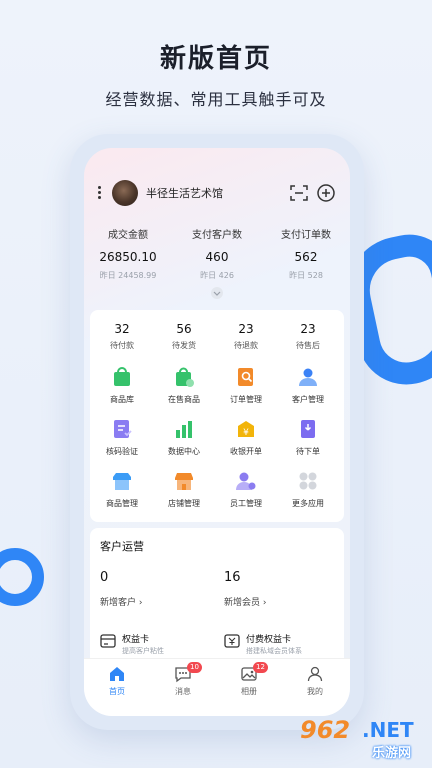  What do you see at coordinates (125, 193) in the screenshot?
I see `avatar` at bounding box center [125, 193].